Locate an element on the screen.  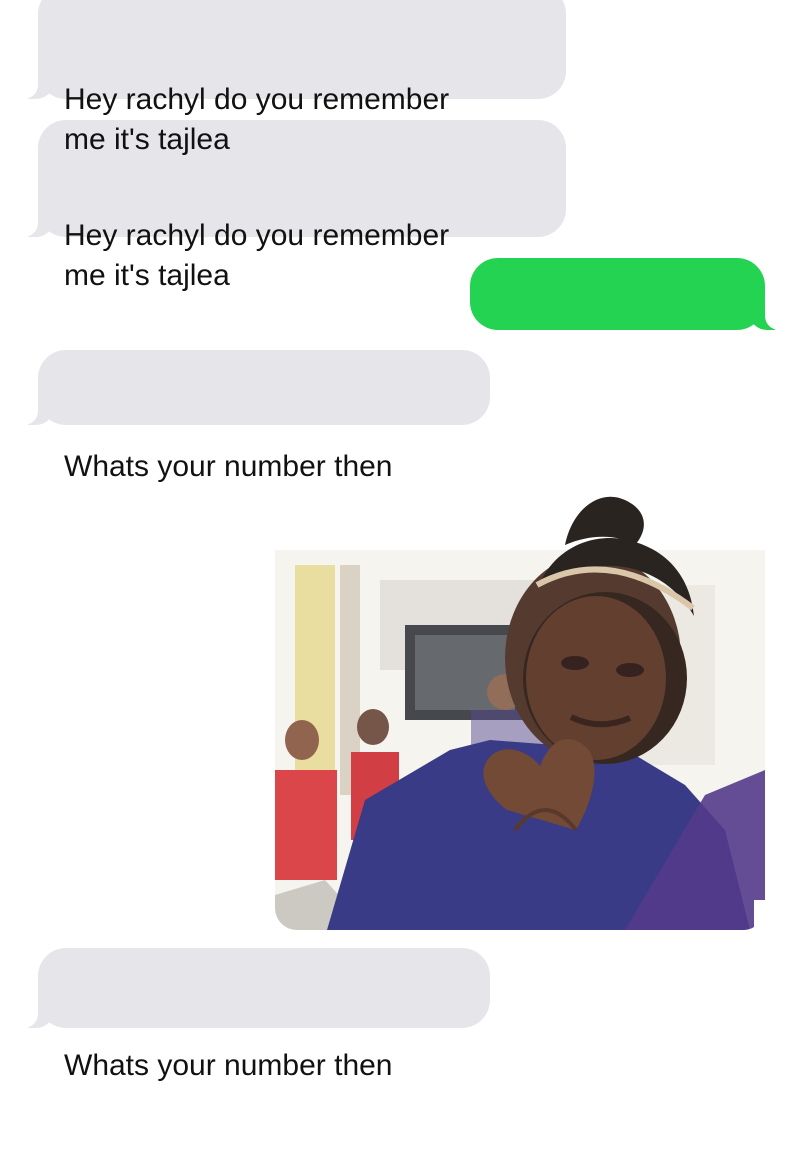
message-text: Wrong number is located at coordinates (597, 371).